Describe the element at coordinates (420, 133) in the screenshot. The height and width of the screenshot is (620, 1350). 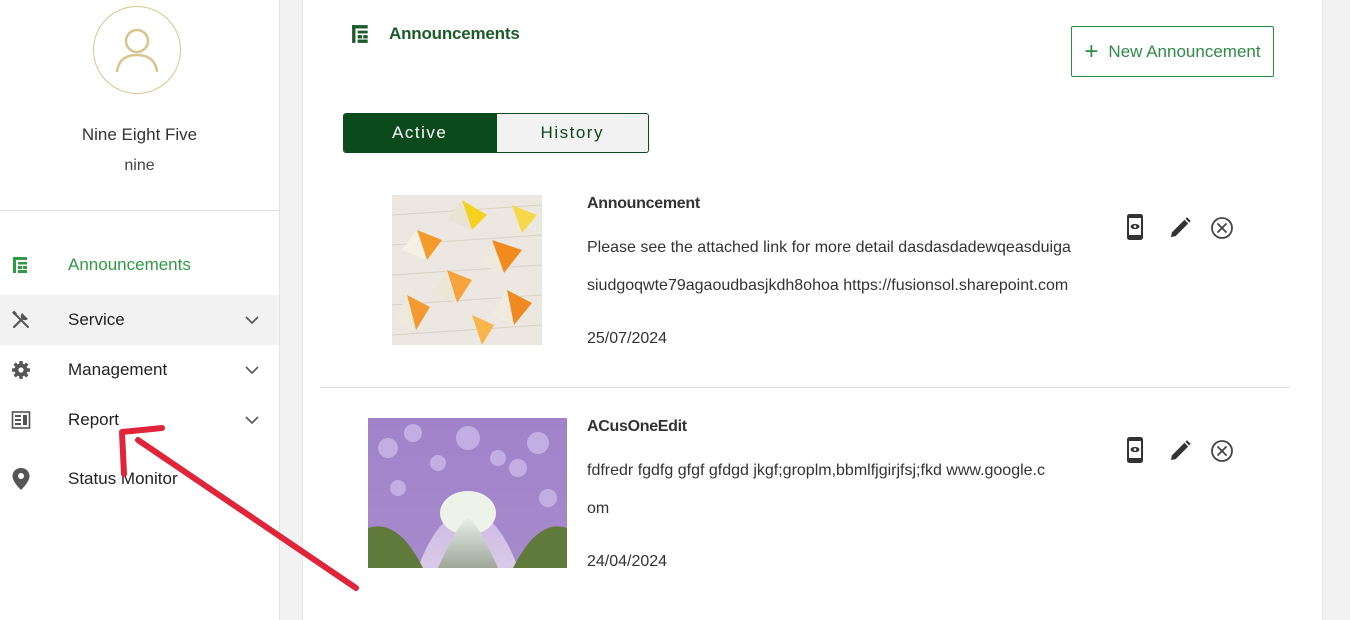
I see `tab-active: Active` at that location.